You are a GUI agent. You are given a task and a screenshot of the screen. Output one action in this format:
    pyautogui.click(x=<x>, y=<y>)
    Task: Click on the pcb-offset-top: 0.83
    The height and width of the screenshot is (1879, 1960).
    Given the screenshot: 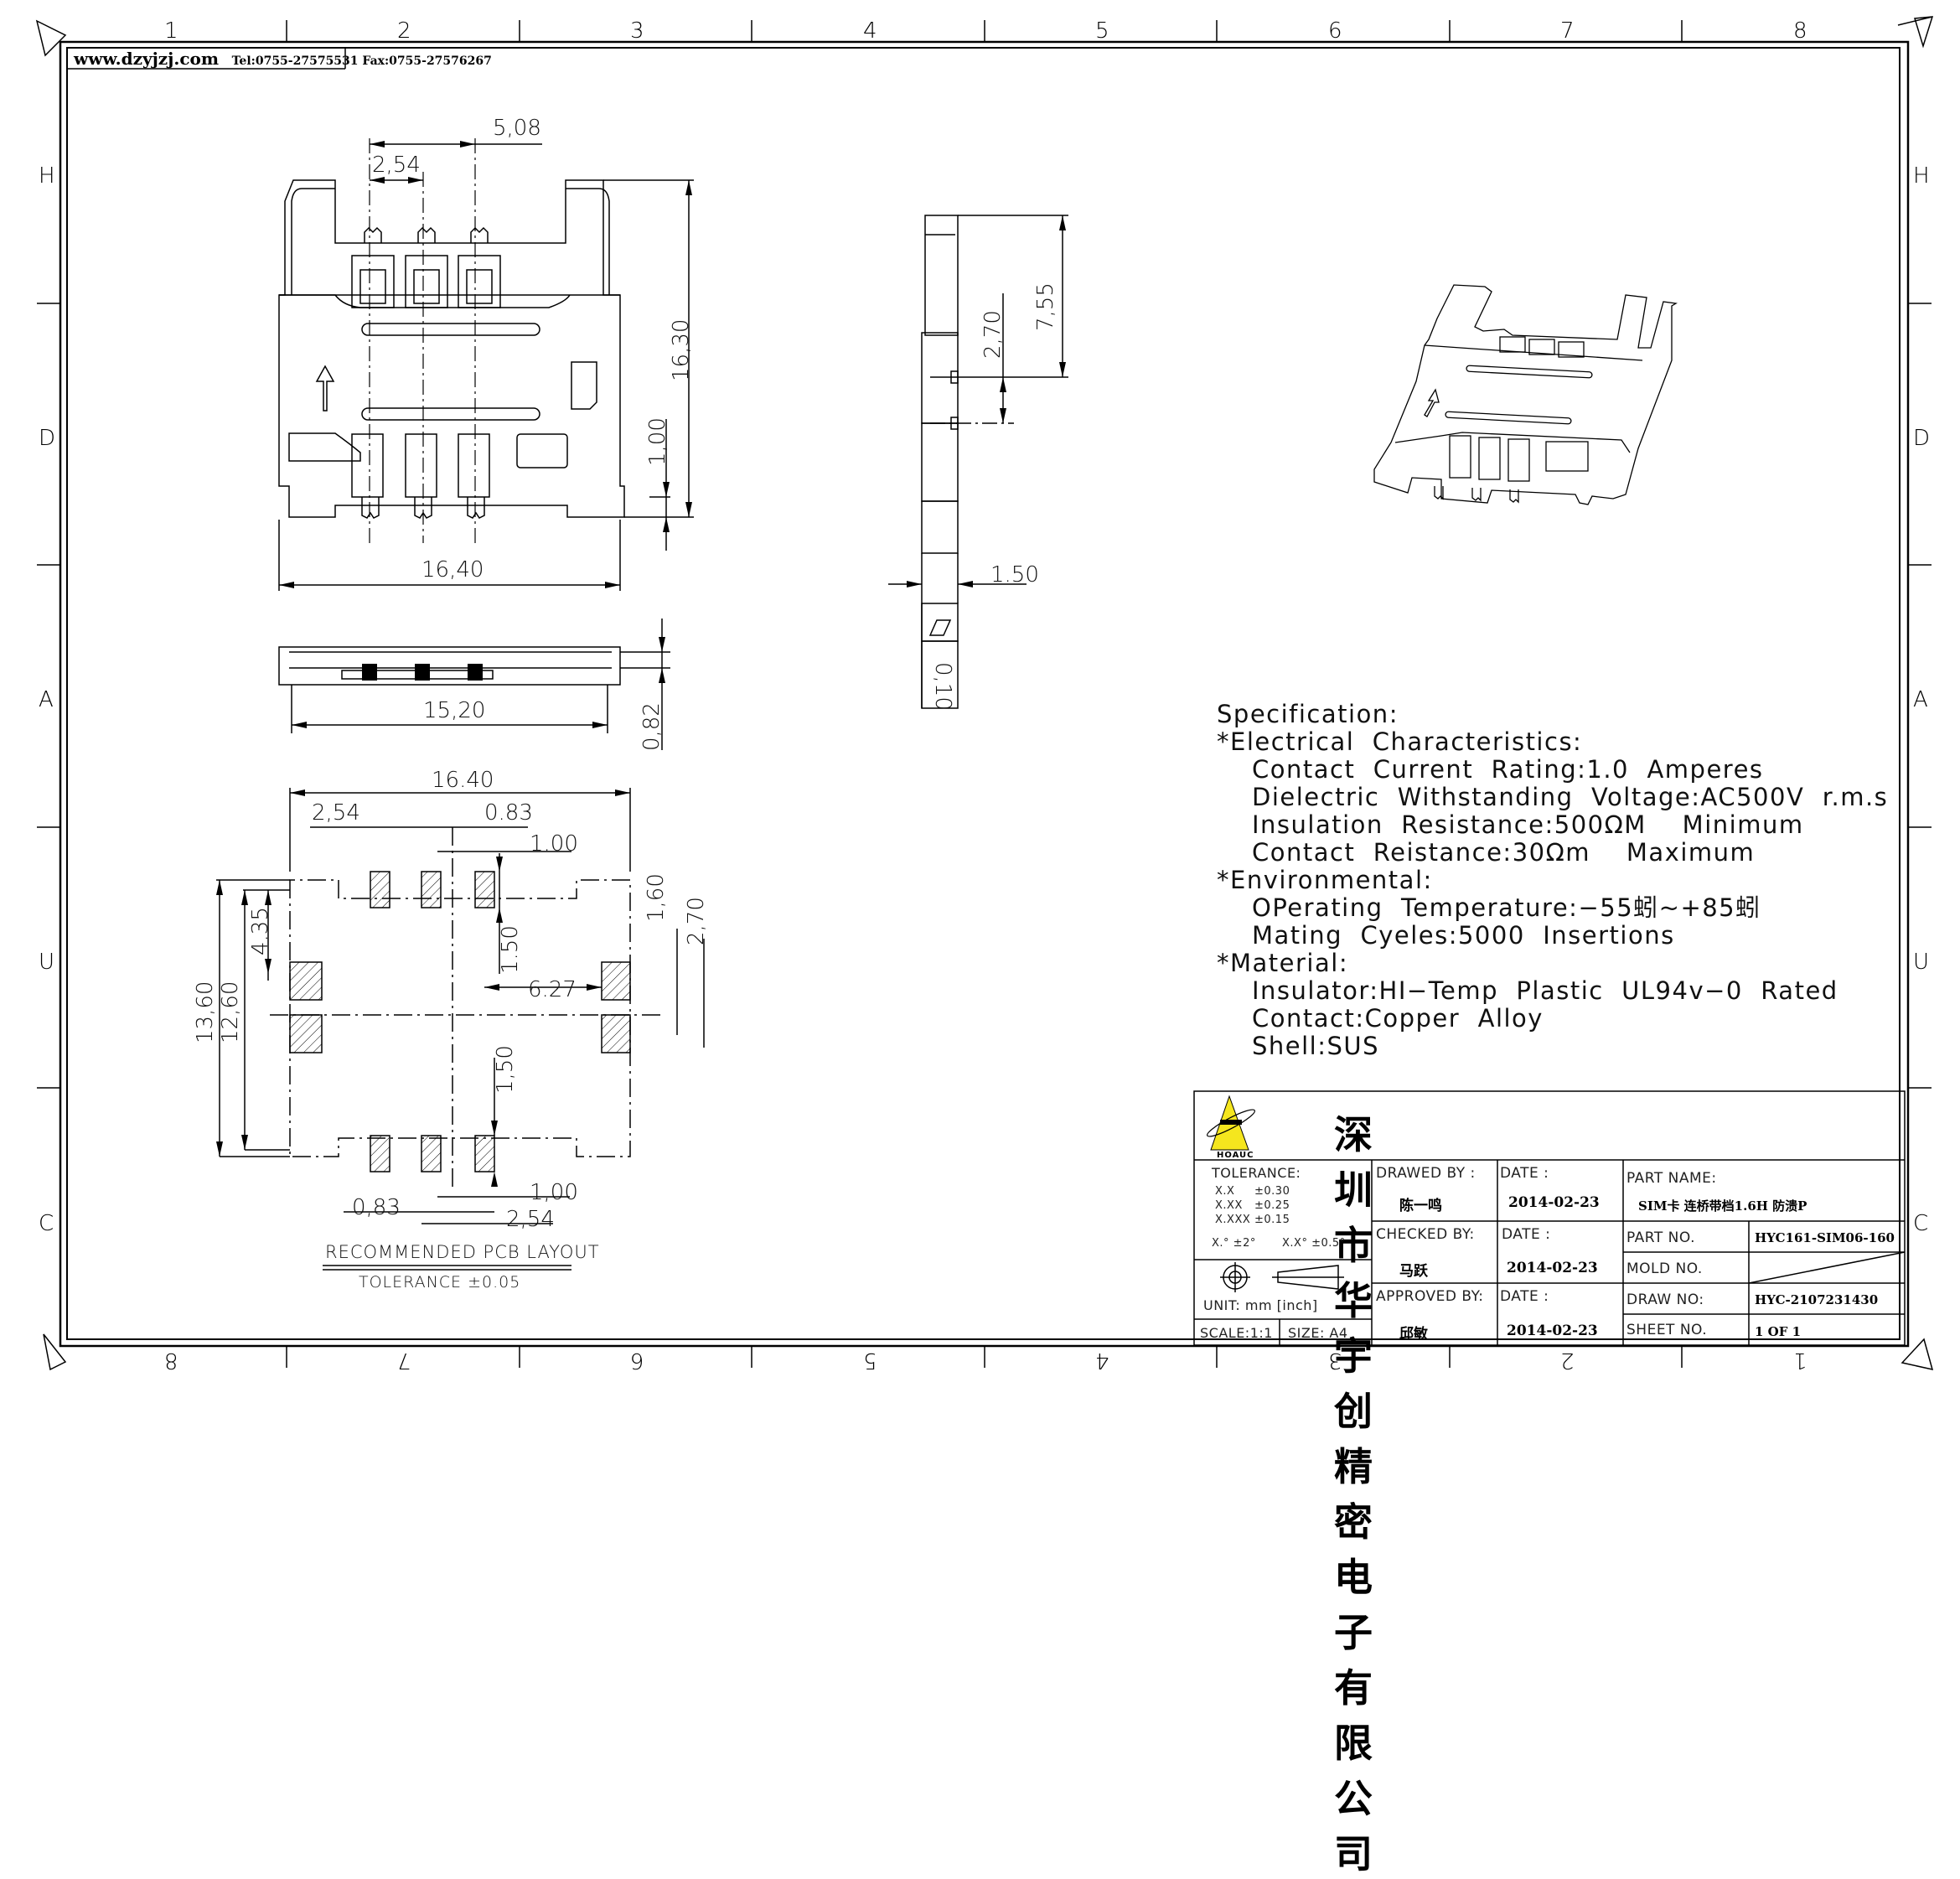 What is the action you would take?
    pyautogui.click(x=508, y=813)
    